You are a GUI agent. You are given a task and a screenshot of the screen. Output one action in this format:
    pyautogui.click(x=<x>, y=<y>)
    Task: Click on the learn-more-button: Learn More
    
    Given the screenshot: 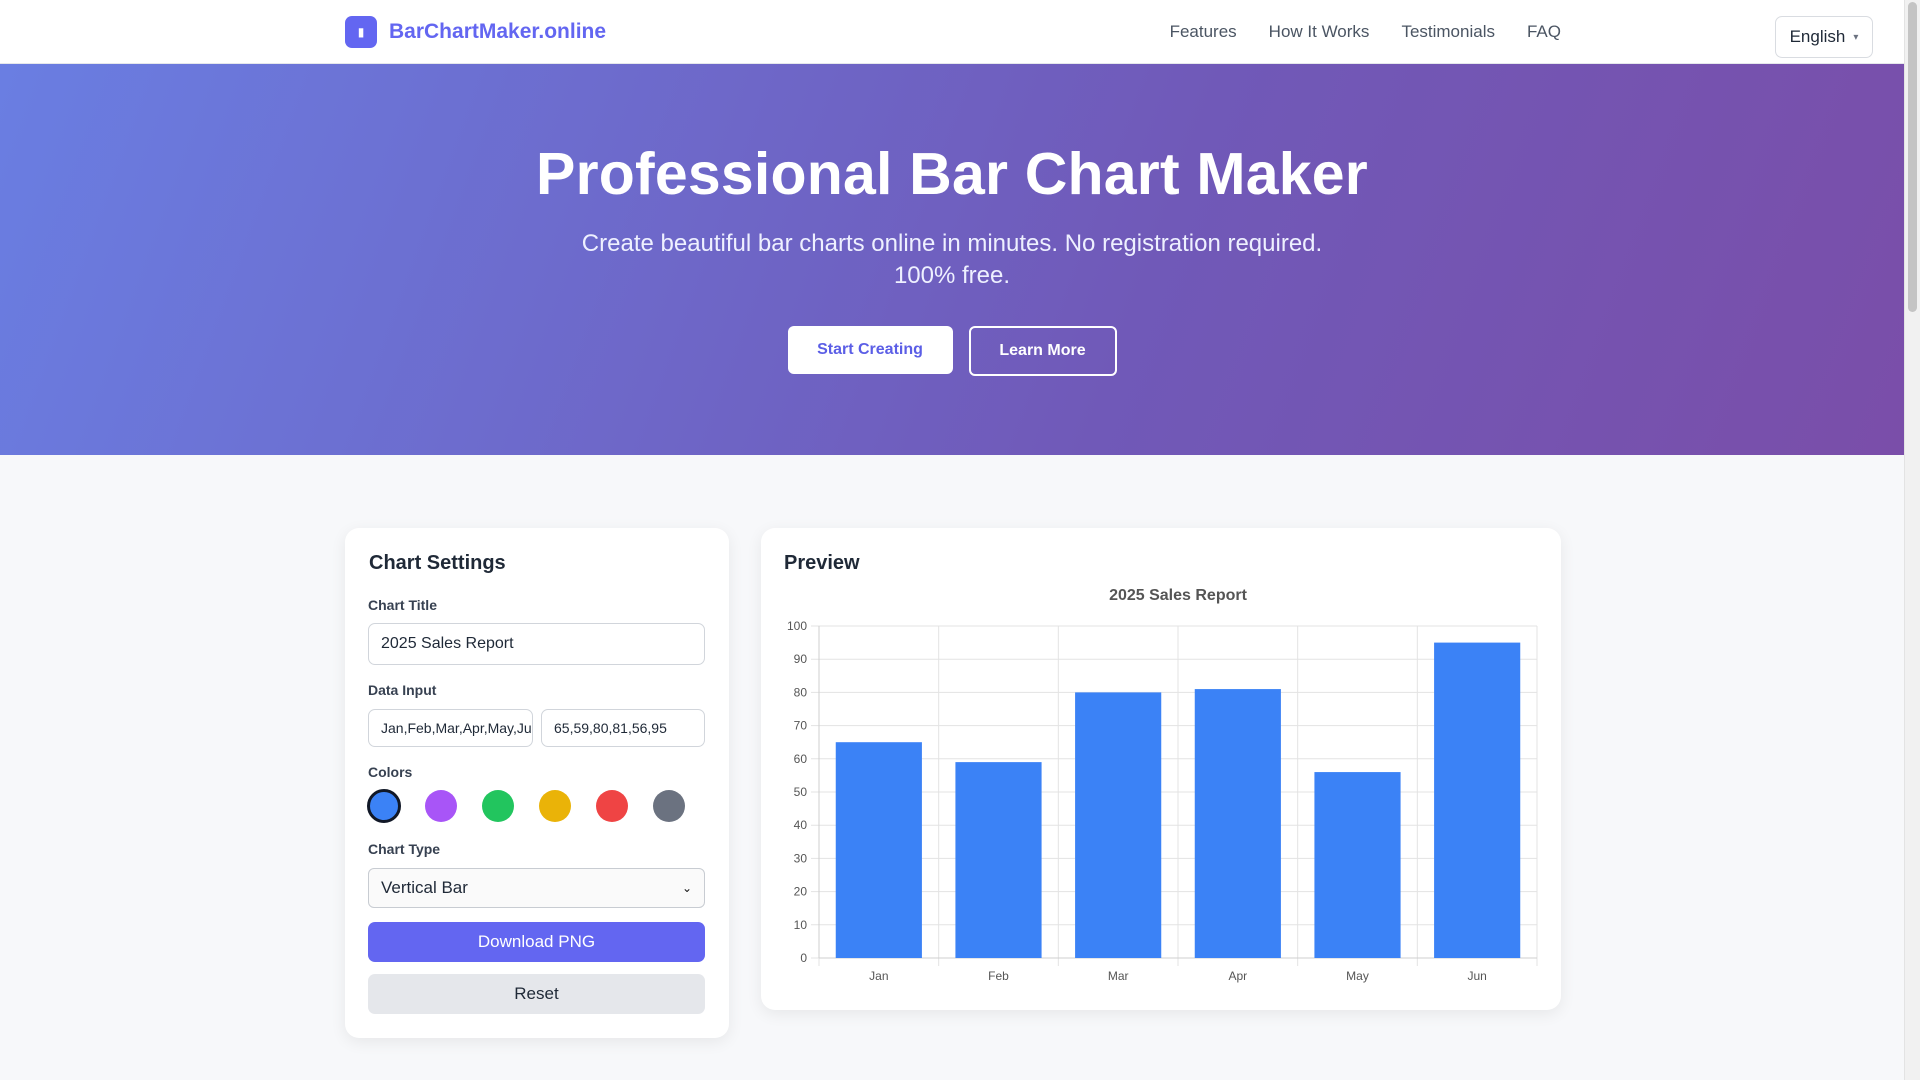 What is the action you would take?
    pyautogui.click(x=1042, y=351)
    